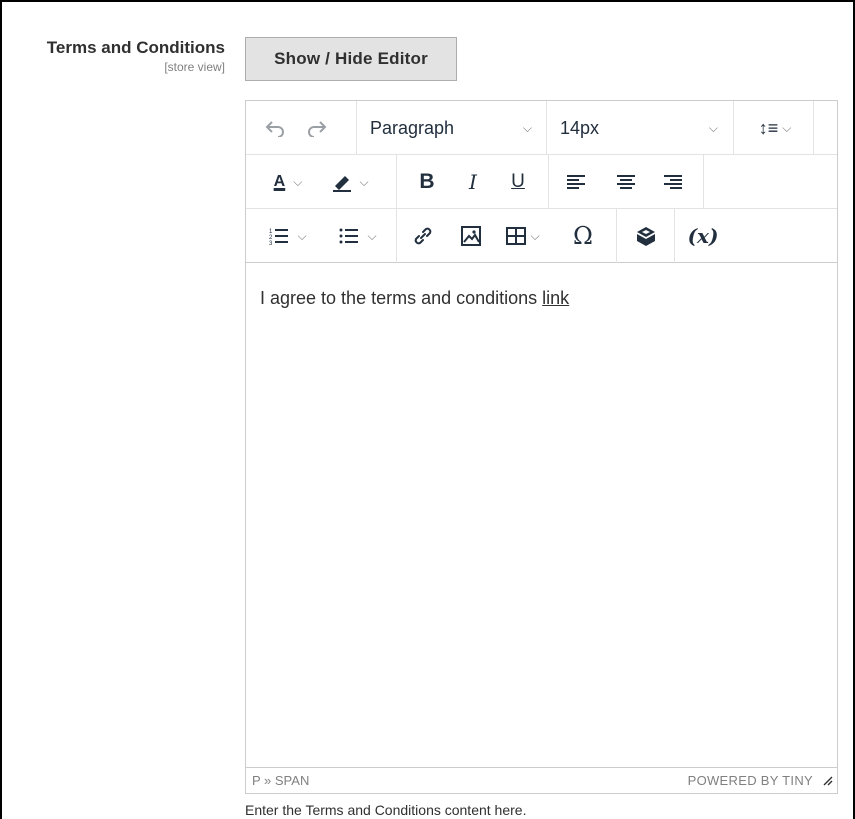 Image resolution: width=855 pixels, height=819 pixels. What do you see at coordinates (583, 236) in the screenshot?
I see `special-character-icon: Ω` at bounding box center [583, 236].